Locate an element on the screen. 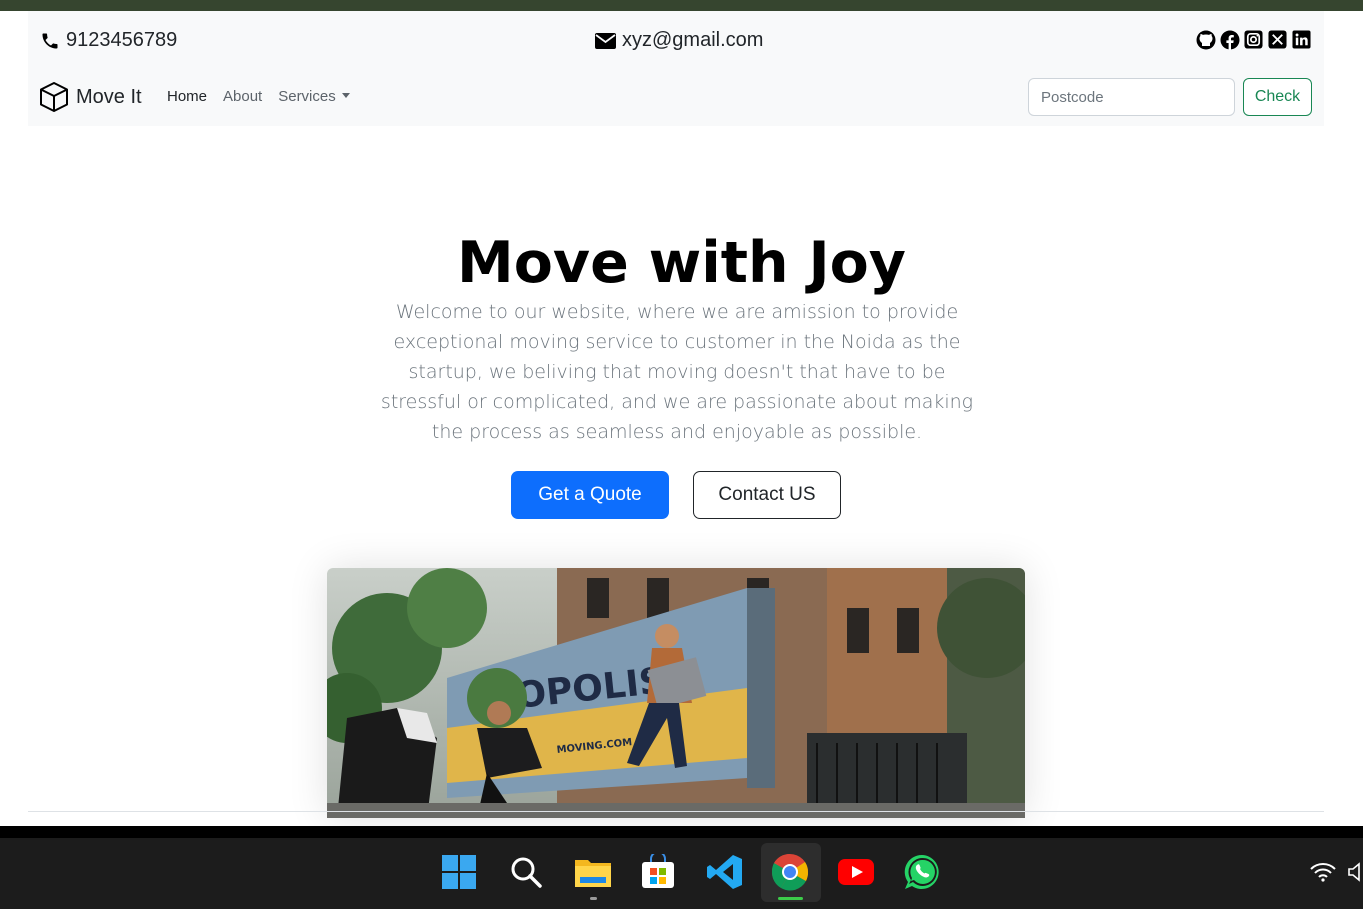 This screenshot has height=909, width=1363. email-contact: xyz@gmail.com is located at coordinates (679, 40).